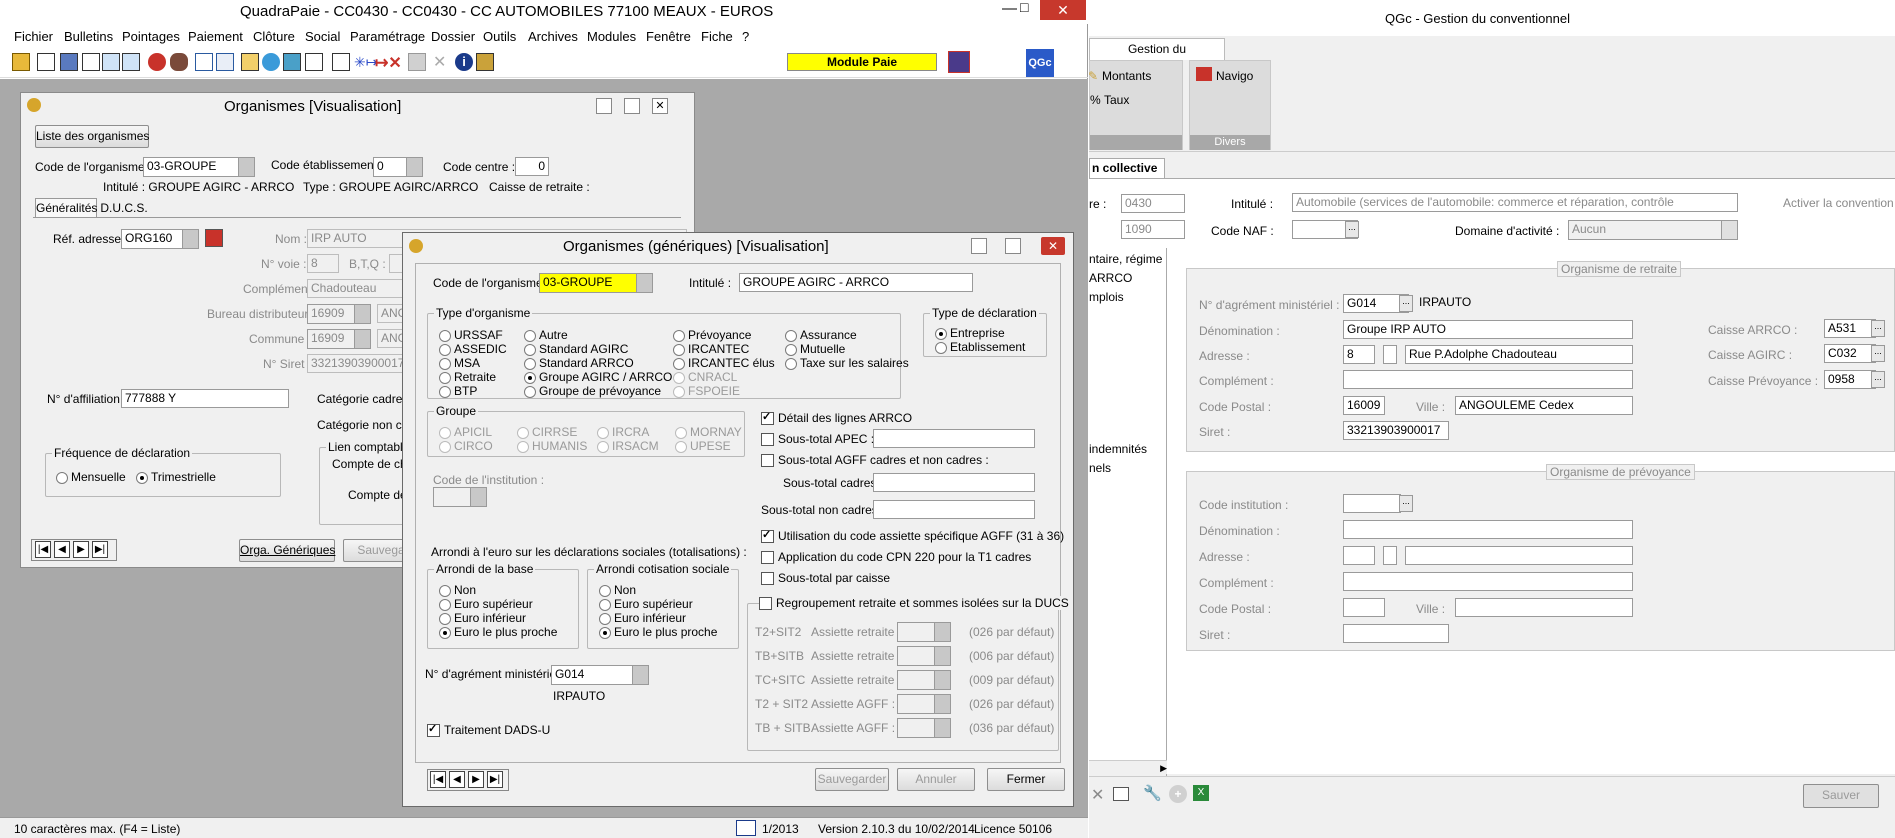 Image resolution: width=1895 pixels, height=838 pixels. Describe the element at coordinates (287, 550) in the screenshot. I see `orga-generiques-button: Orga. Génériques` at that location.